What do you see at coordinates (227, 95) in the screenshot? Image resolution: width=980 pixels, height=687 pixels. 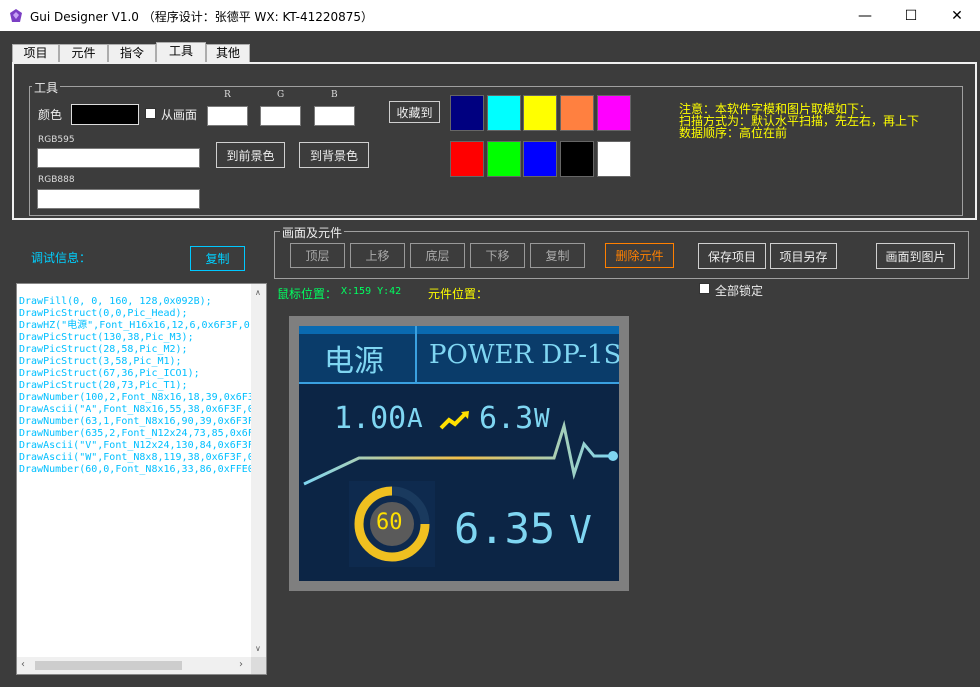 I see `r-label: R` at bounding box center [227, 95].